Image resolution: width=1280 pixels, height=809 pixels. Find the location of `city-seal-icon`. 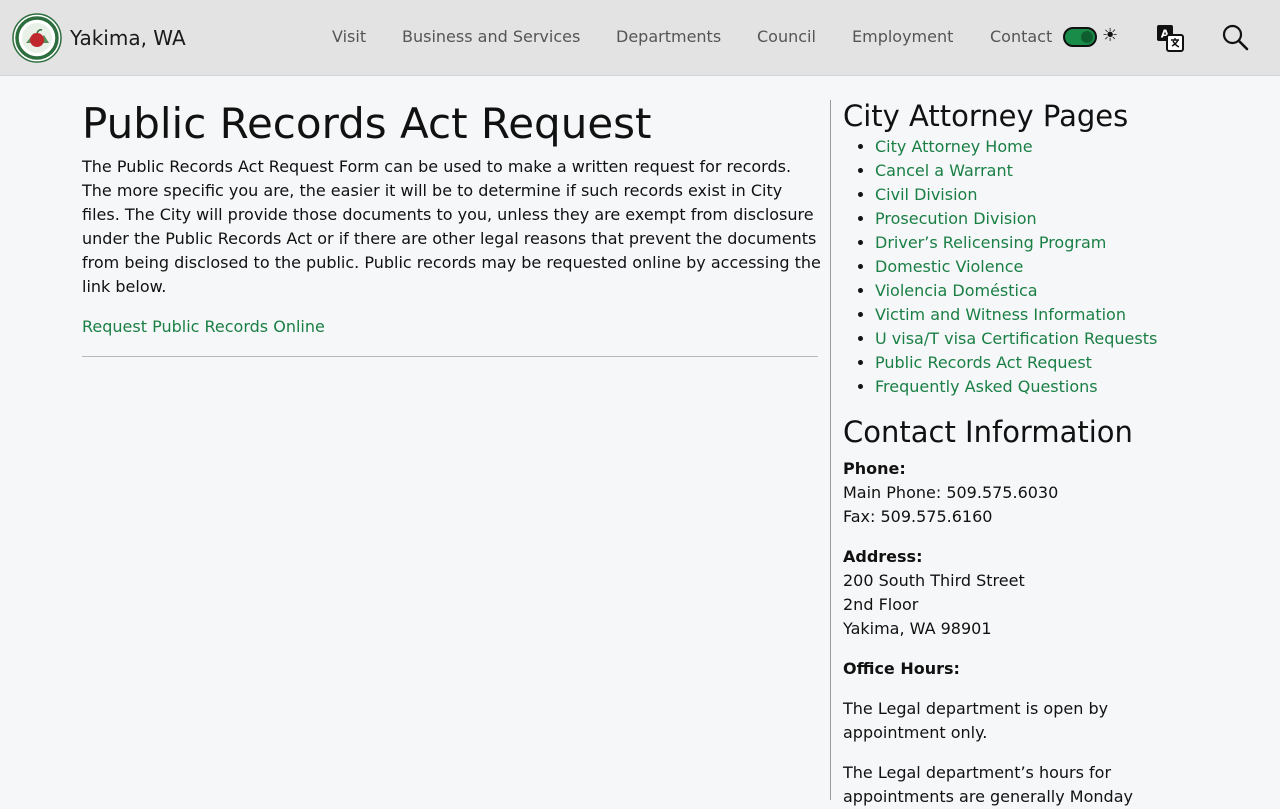

city-seal-icon is located at coordinates (37, 38).